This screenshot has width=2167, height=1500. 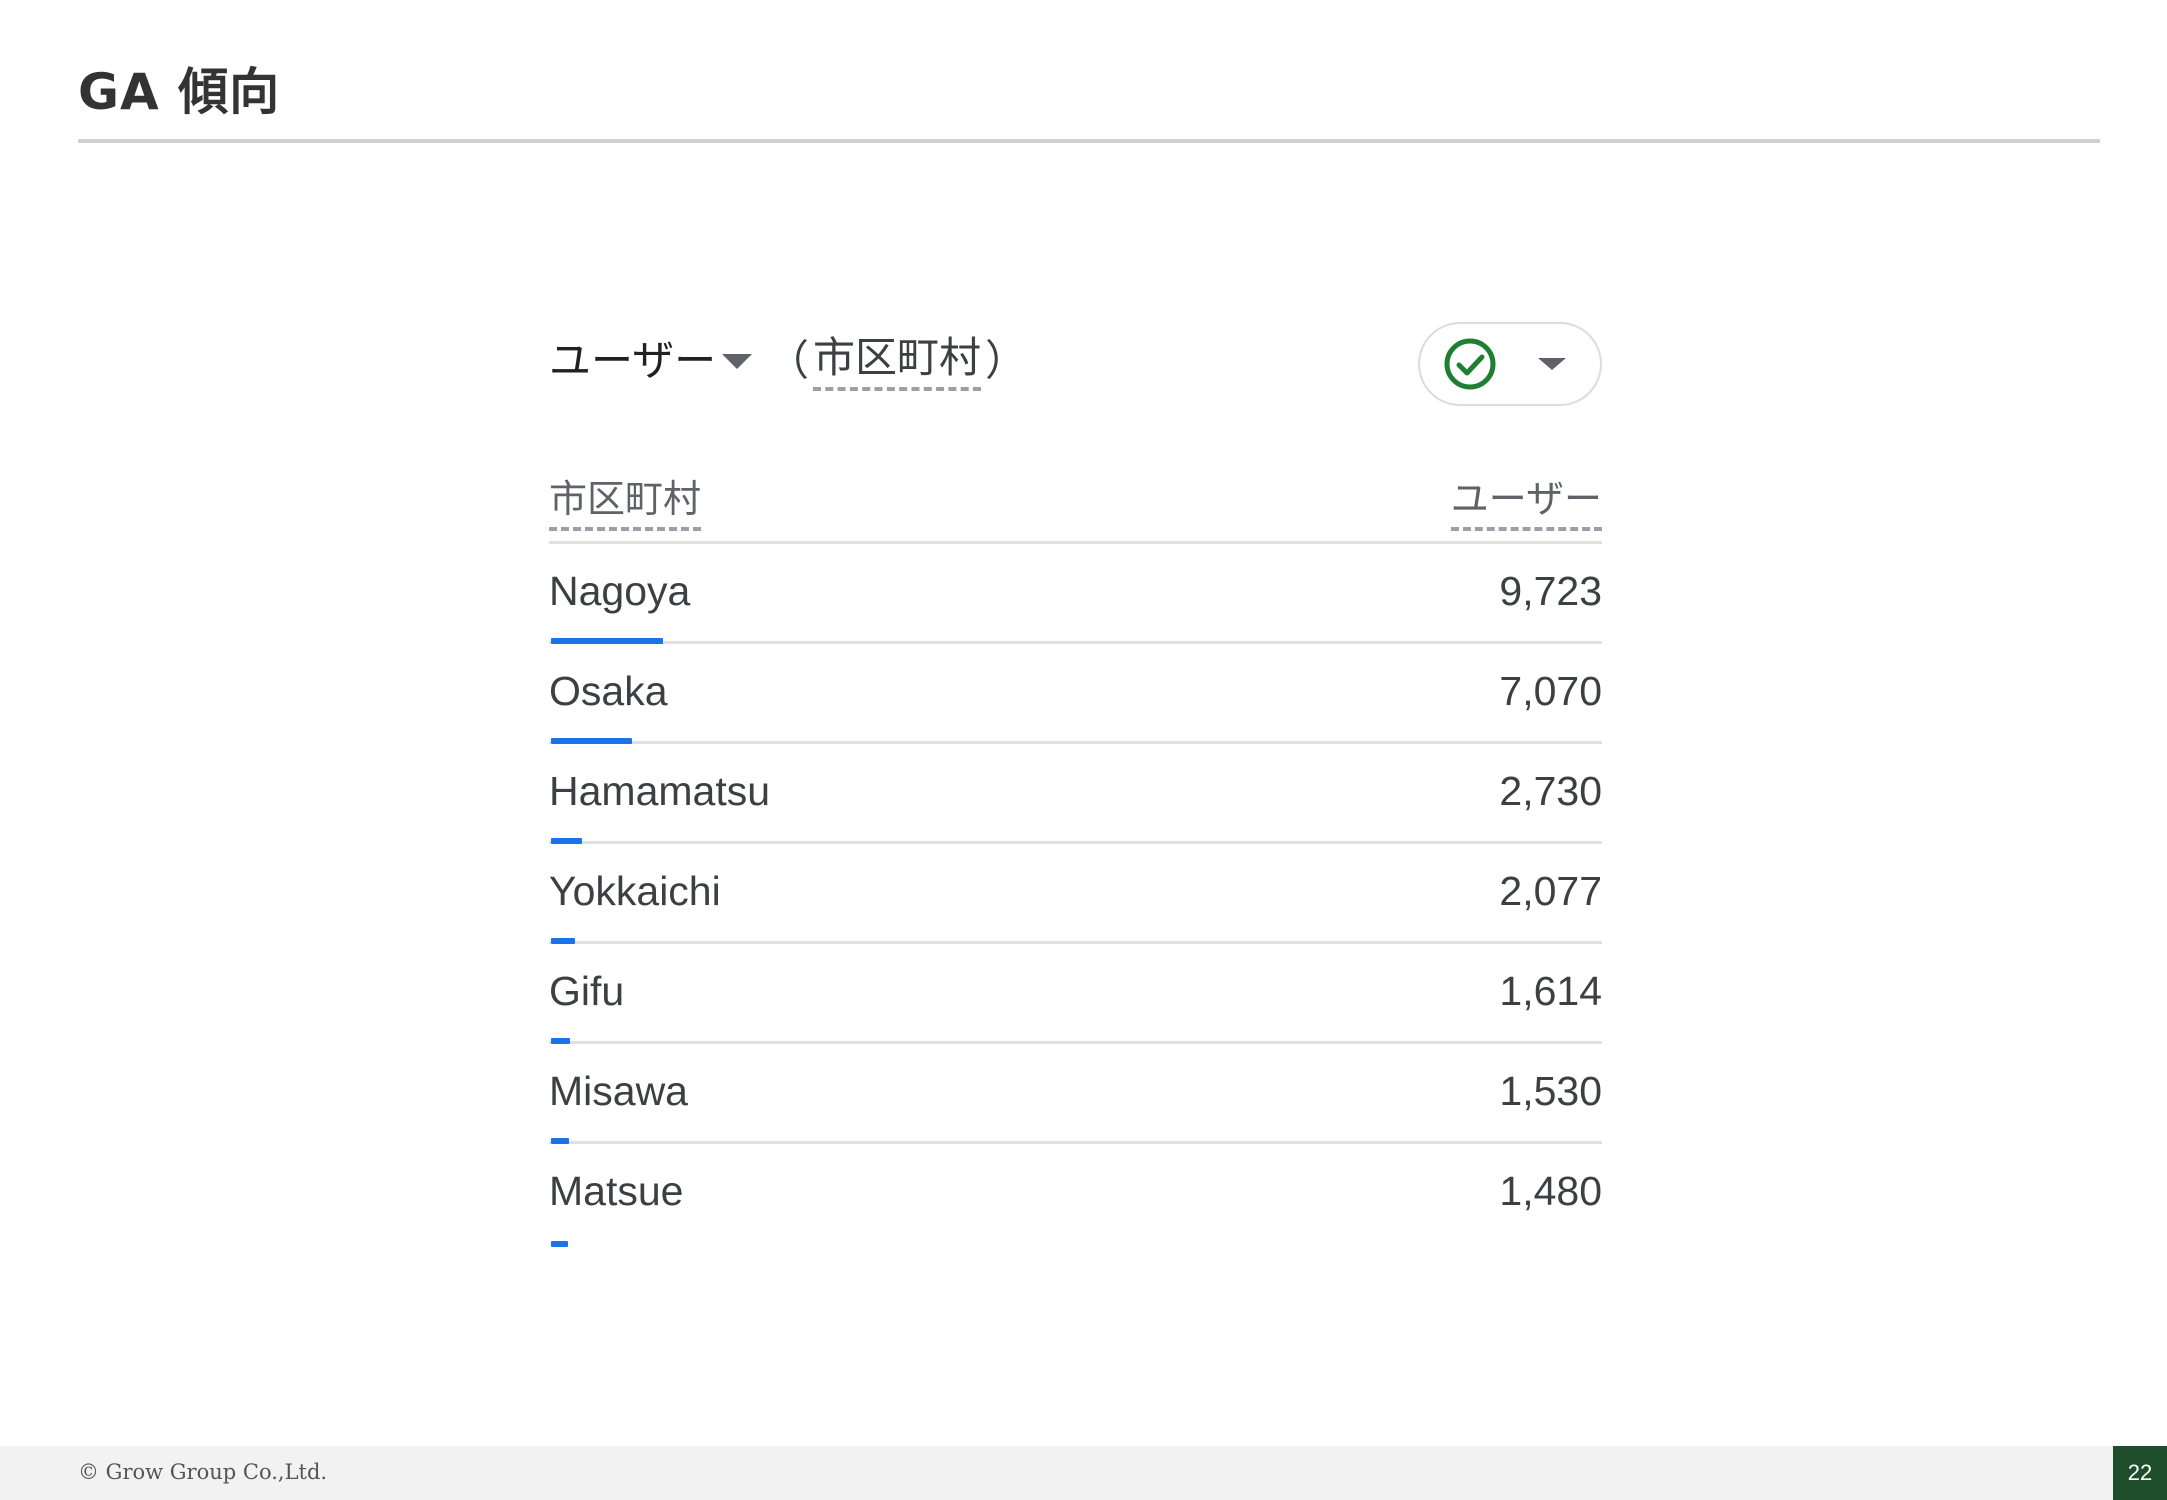 I want to click on column-header-users: ユーザー, so click(x=1526, y=499).